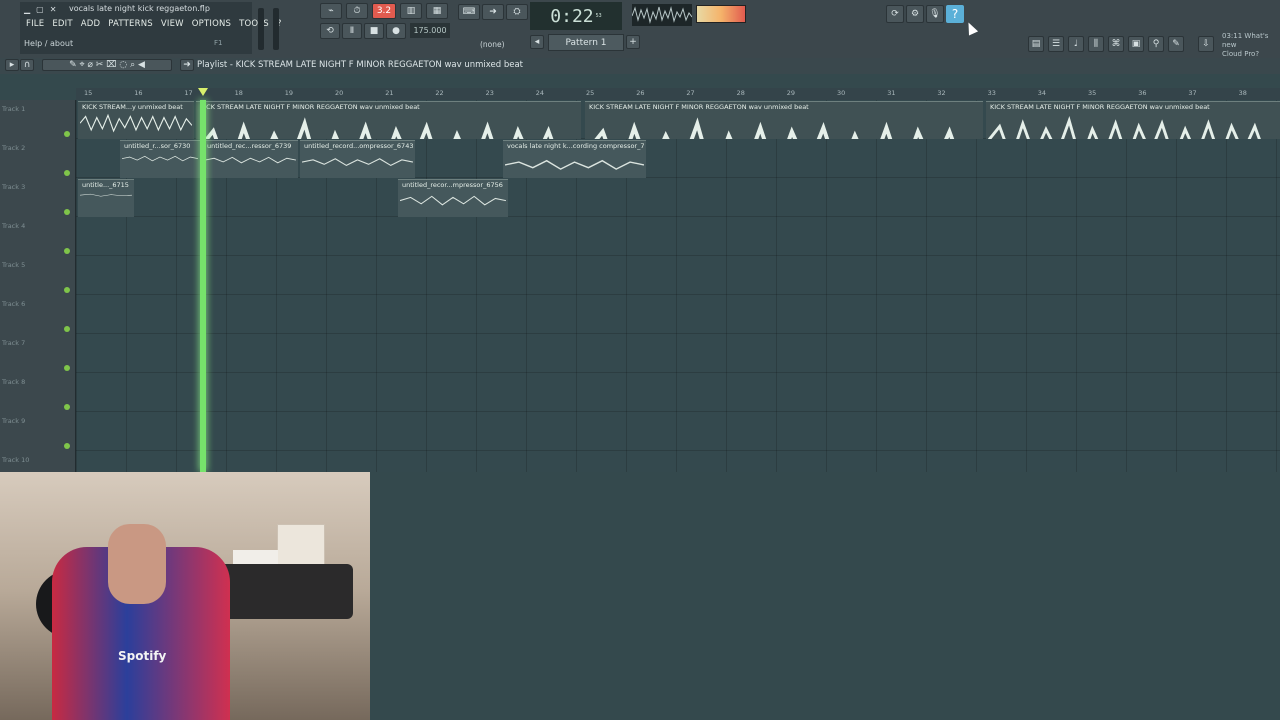 The image size is (1280, 720). I want to click on track-label: Track 9, so click(13, 421).